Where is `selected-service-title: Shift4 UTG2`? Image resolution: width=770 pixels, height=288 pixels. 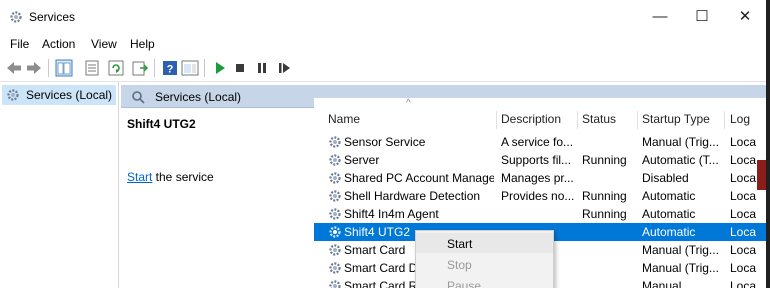 selected-service-title: Shift4 UTG2 is located at coordinates (161, 124).